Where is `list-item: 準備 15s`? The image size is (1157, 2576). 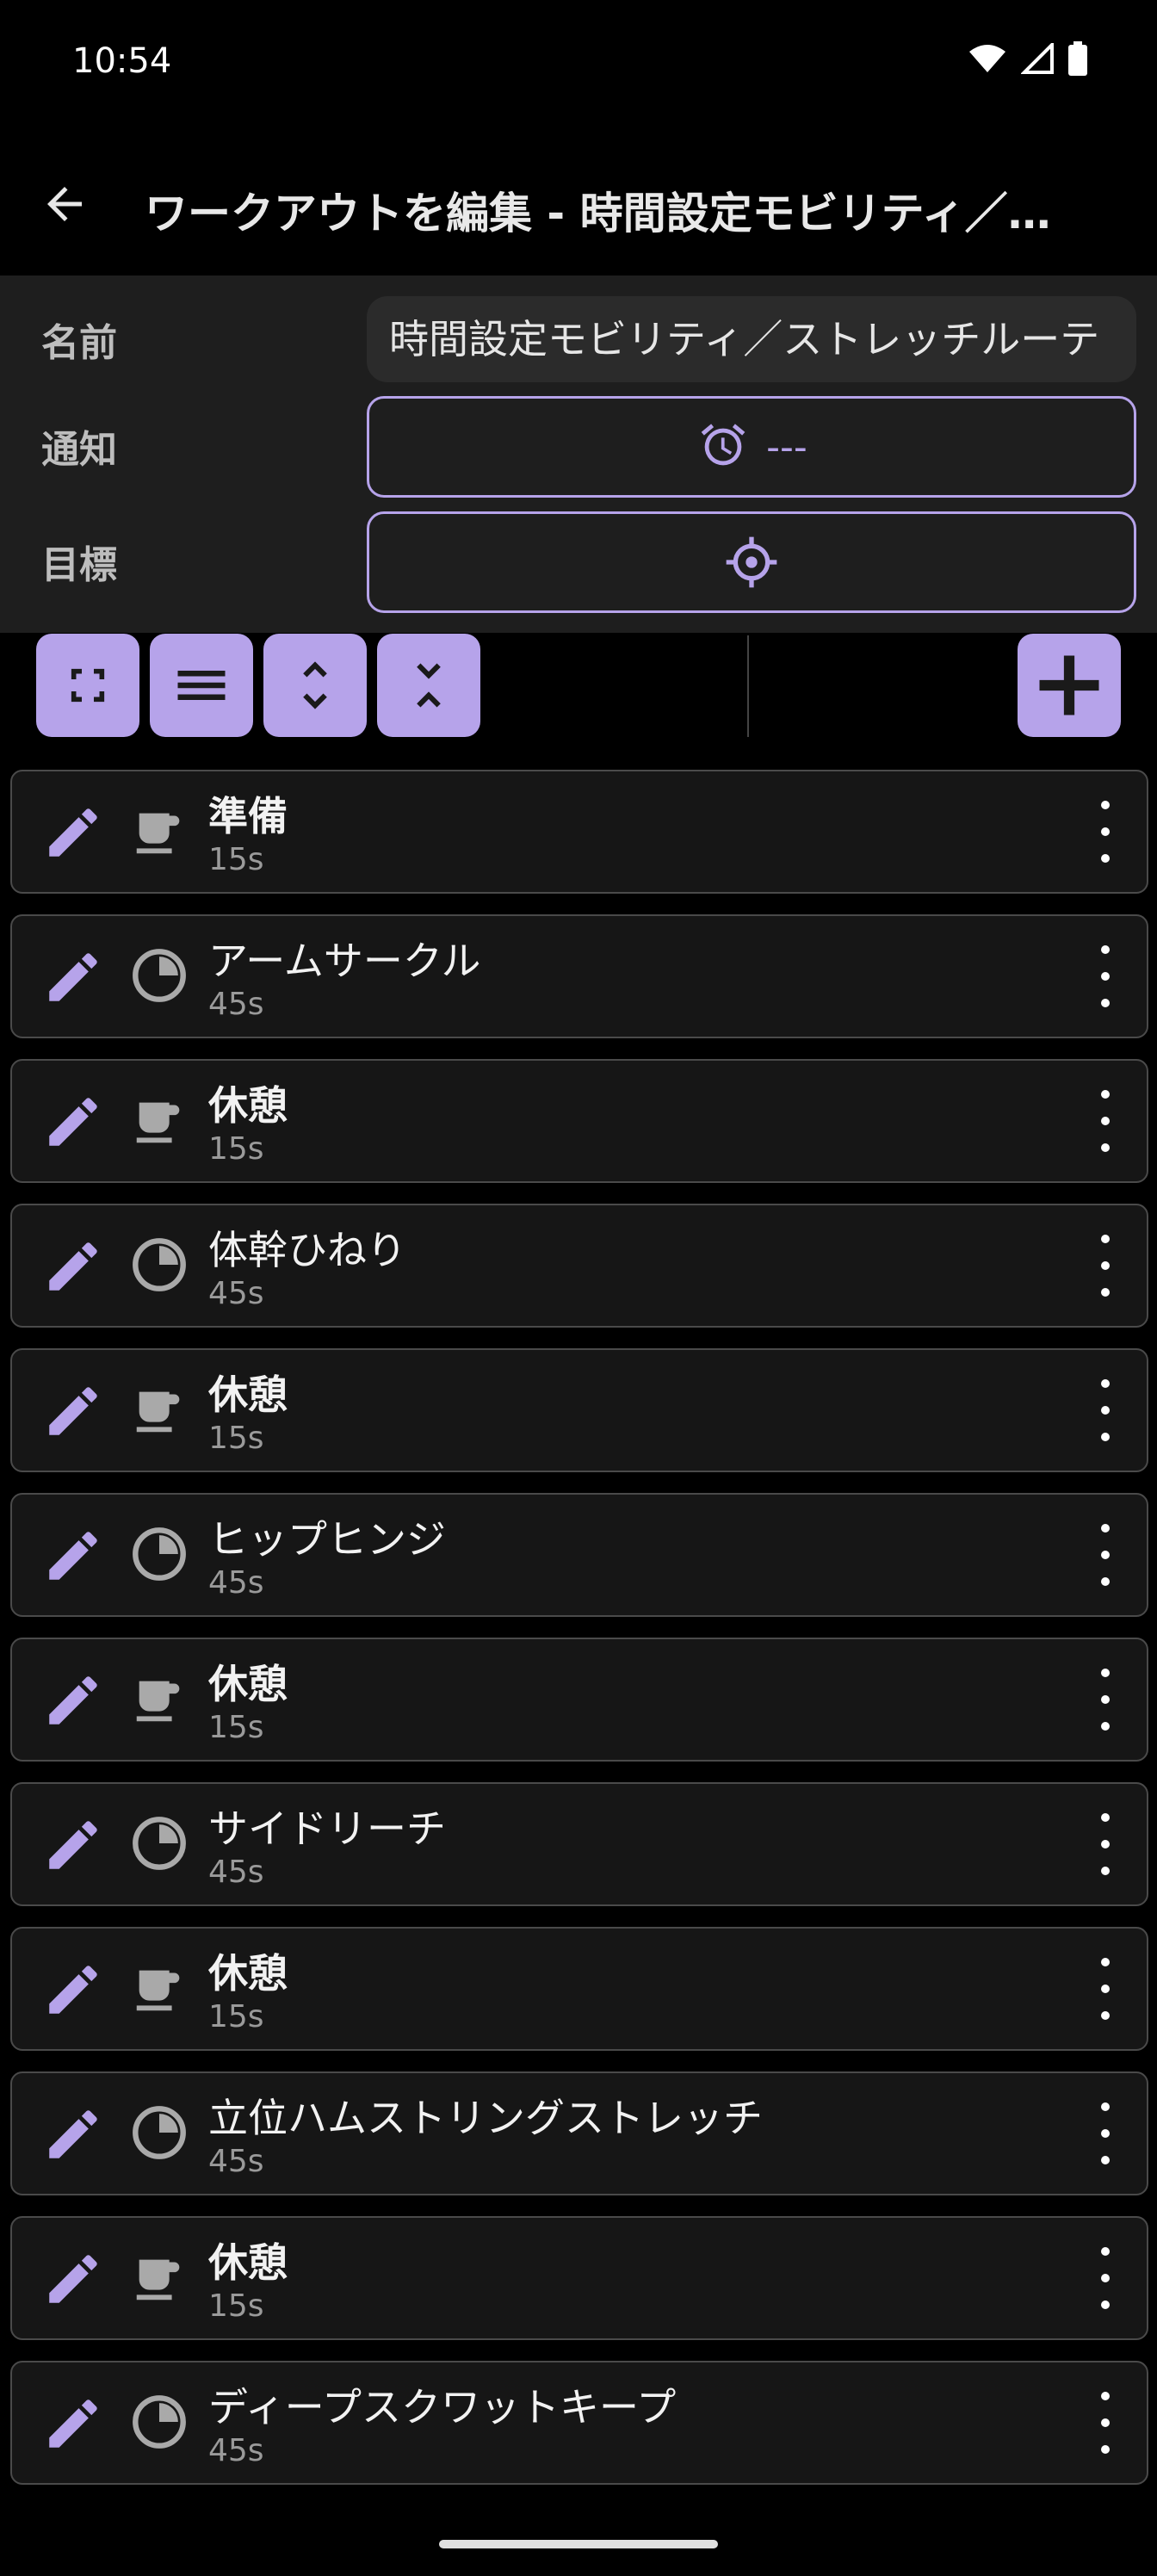
list-item: 準備 15s is located at coordinates (579, 832).